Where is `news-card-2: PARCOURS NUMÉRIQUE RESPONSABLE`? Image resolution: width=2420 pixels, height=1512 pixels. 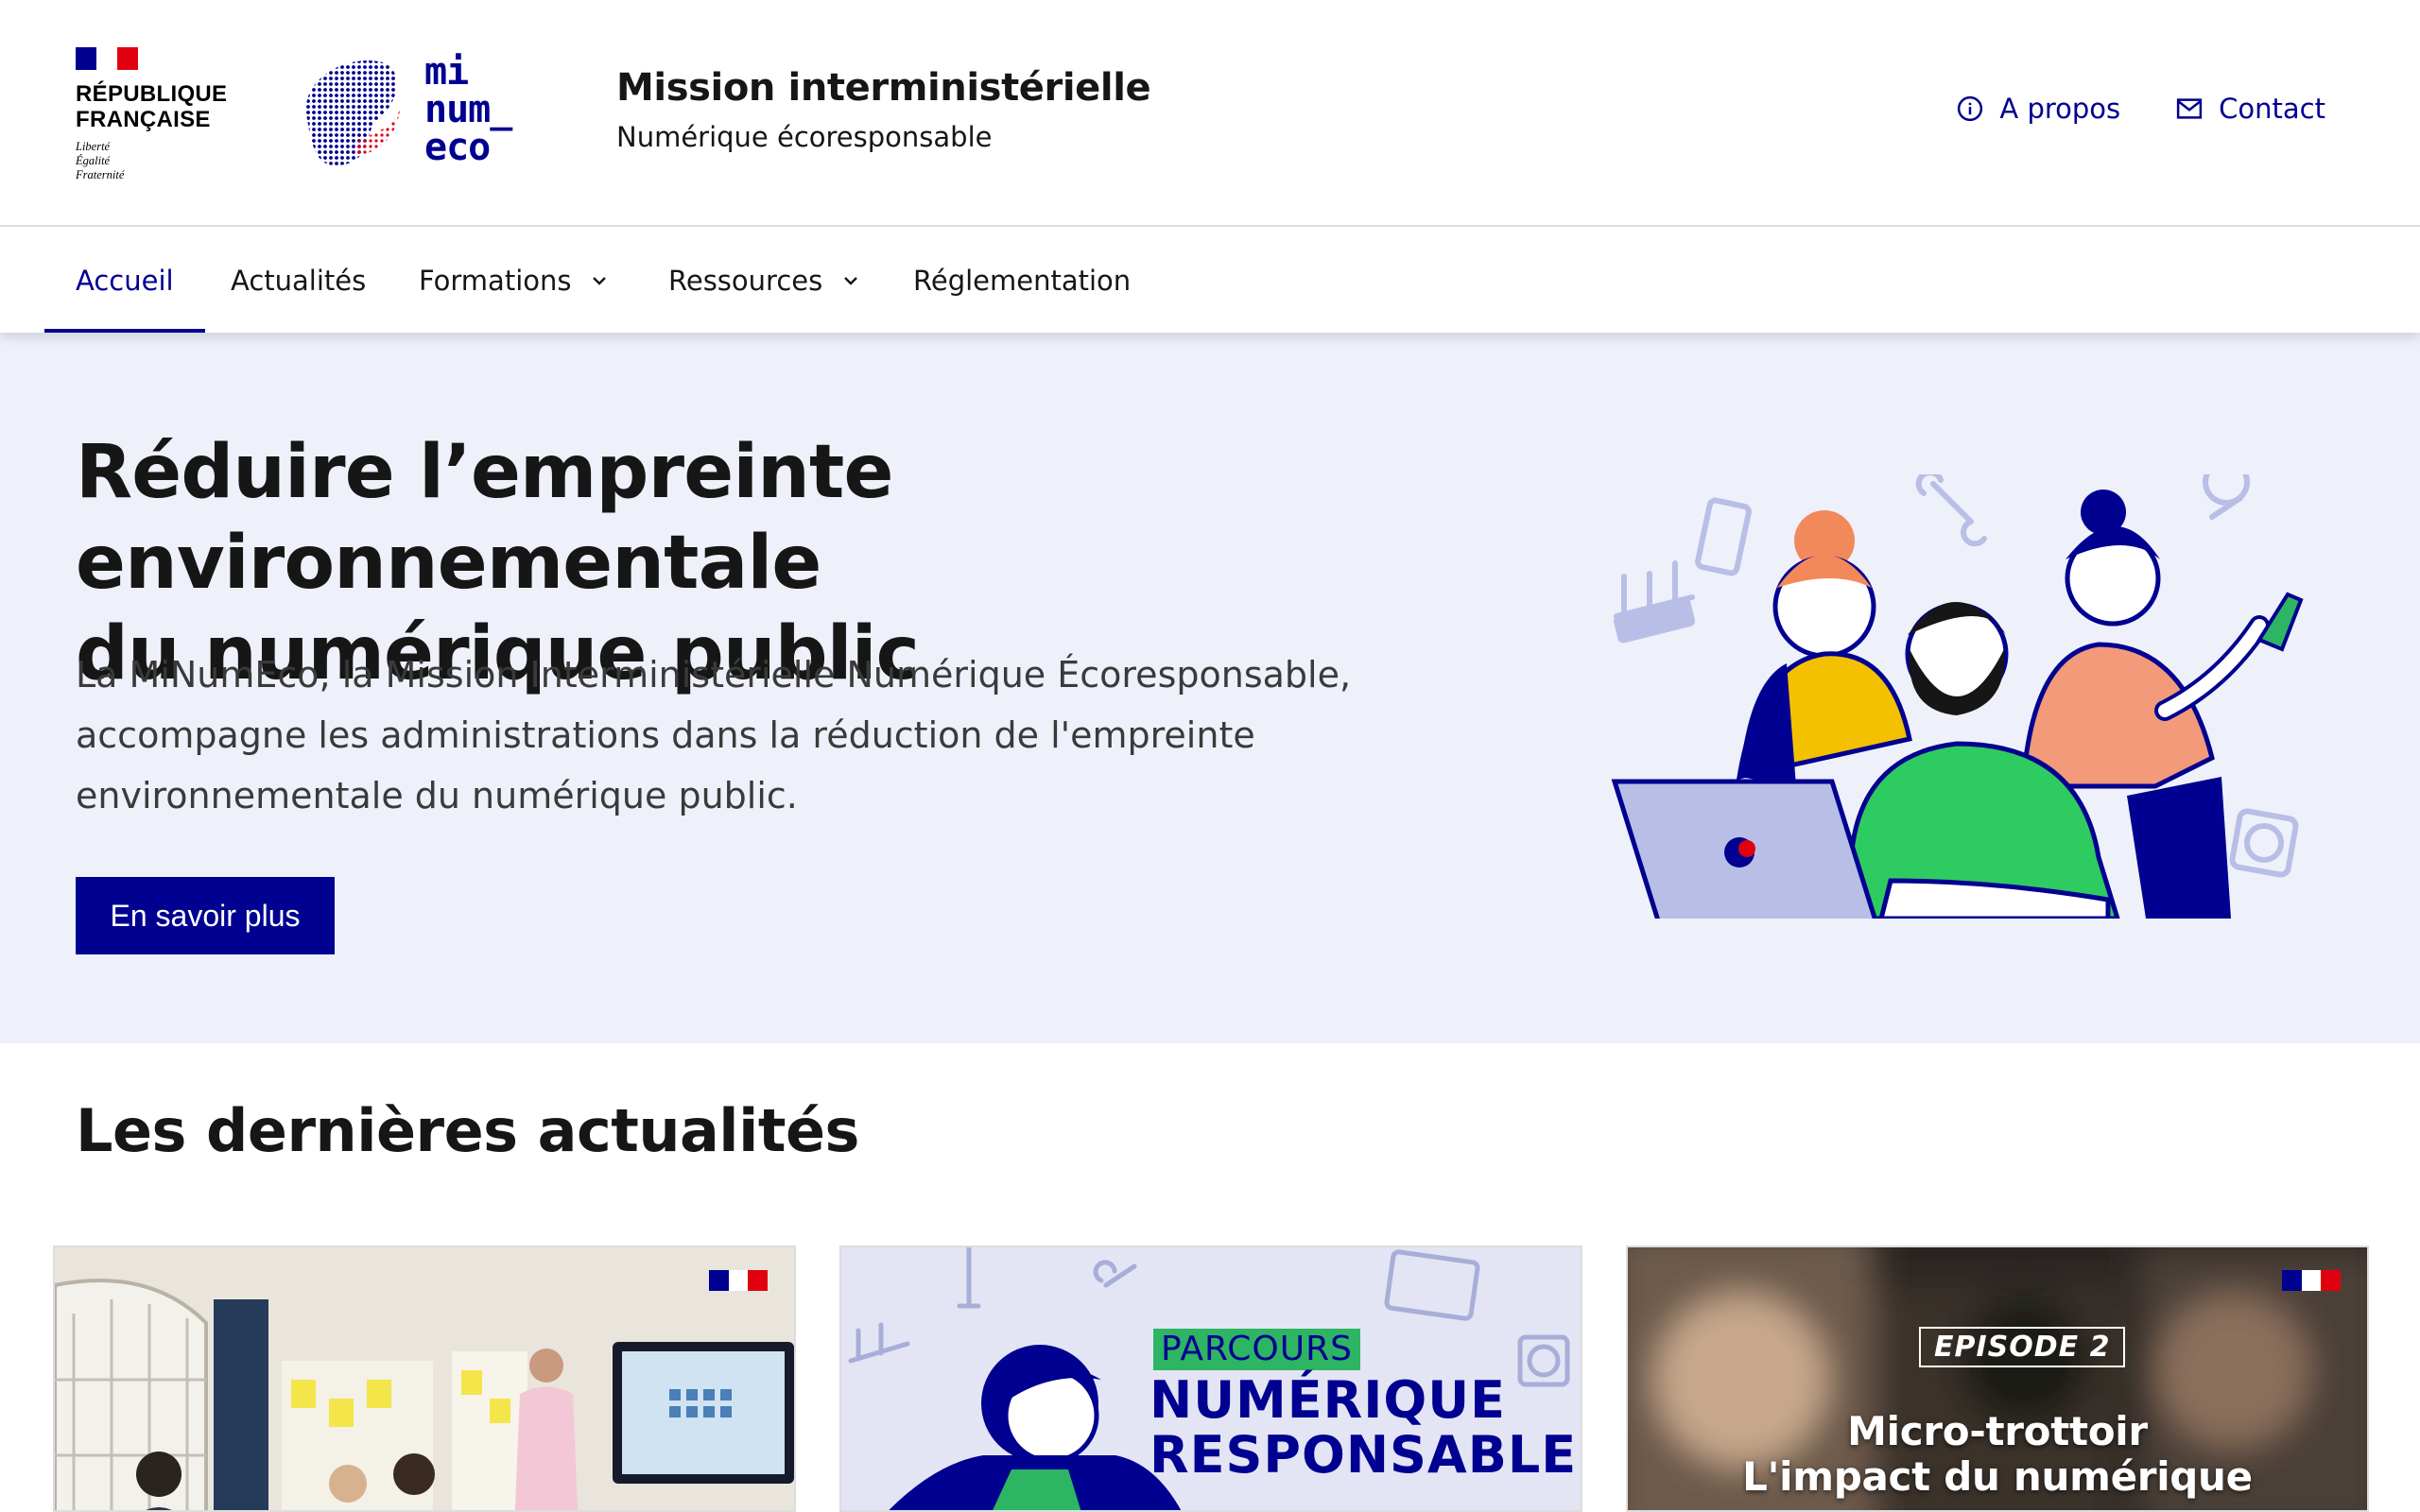
news-card-2: PARCOURS NUMÉRIQUE RESPONSABLE is located at coordinates (1210, 1379).